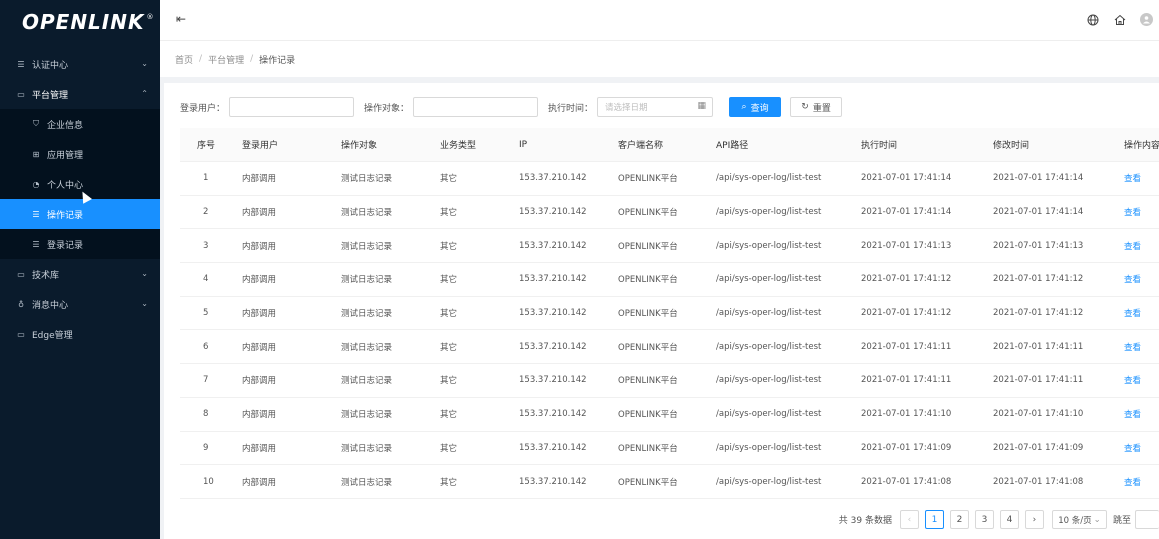 Image resolution: width=1159 pixels, height=539 pixels. What do you see at coordinates (1079, 519) in the screenshot?
I see `page-size-select: 10 条/页 ⌄` at bounding box center [1079, 519].